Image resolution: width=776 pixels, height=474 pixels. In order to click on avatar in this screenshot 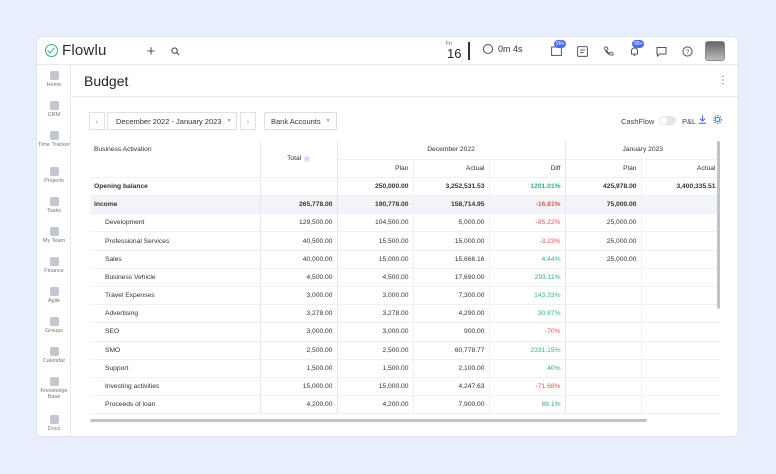, I will do `click(715, 51)`.